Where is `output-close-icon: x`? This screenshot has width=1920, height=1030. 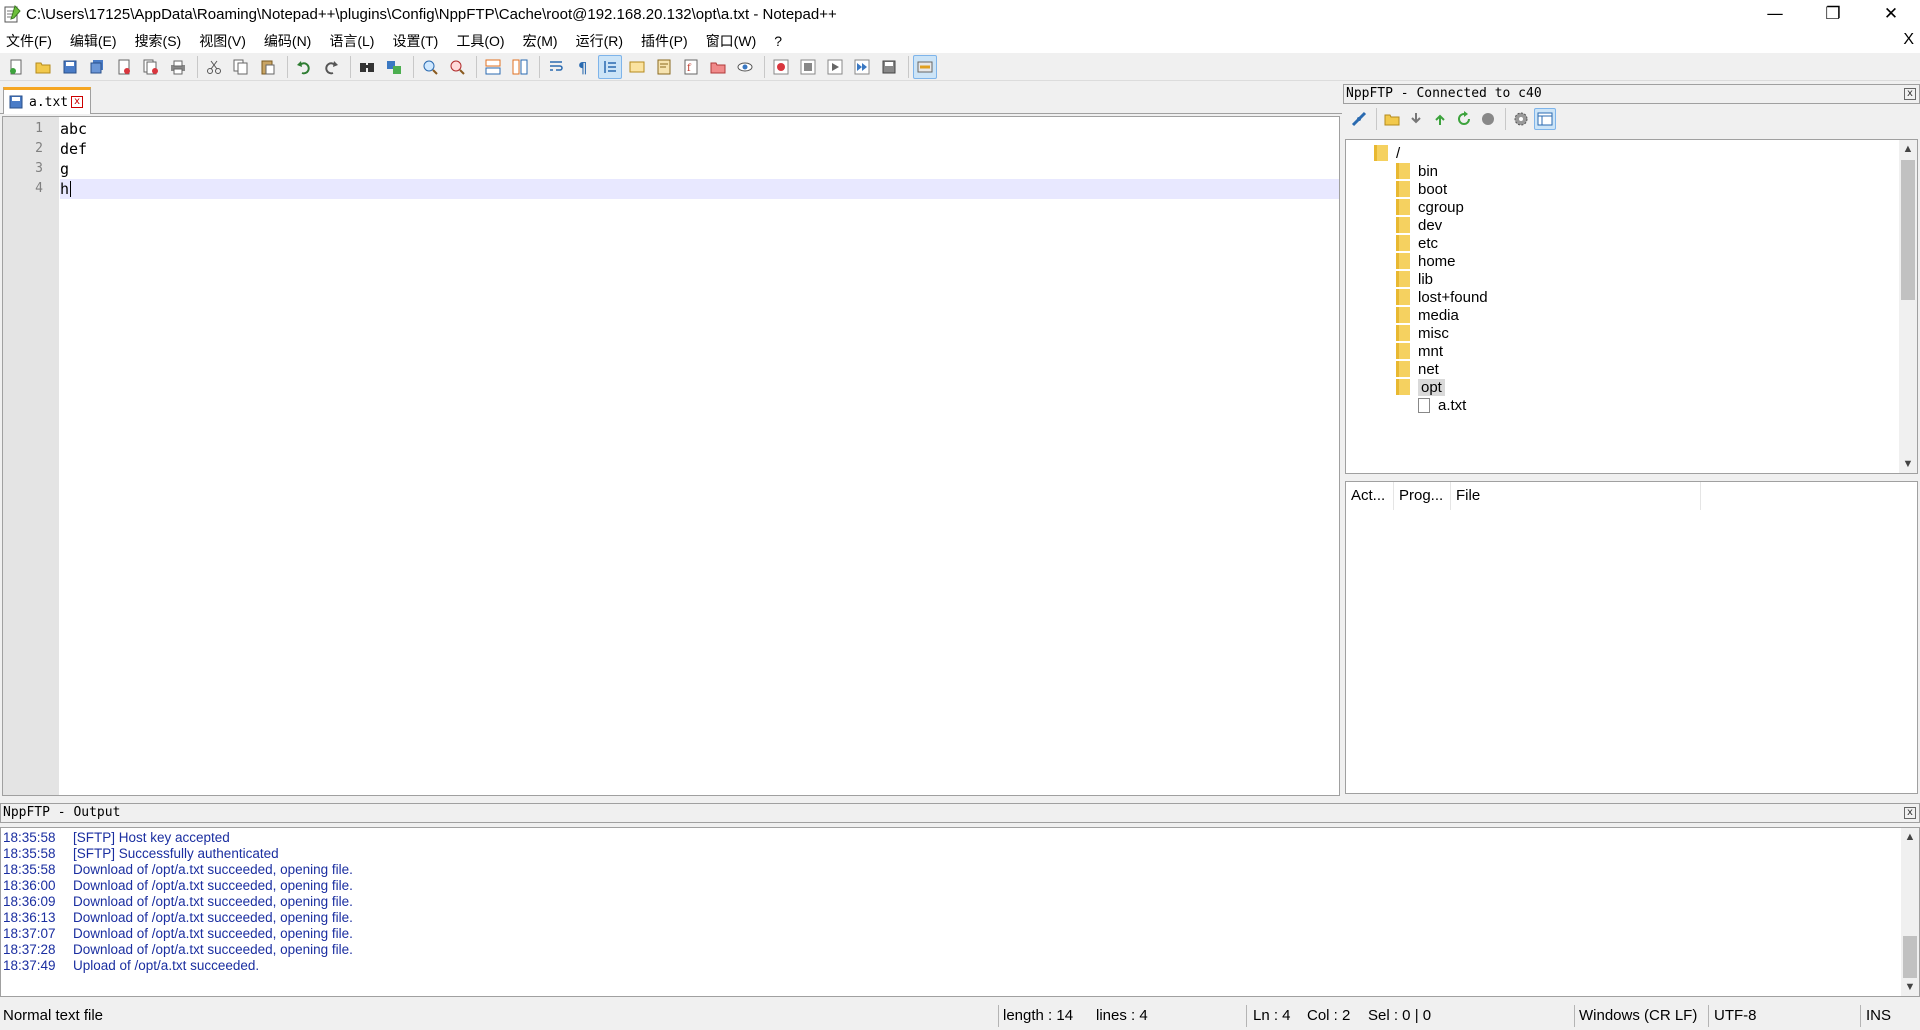
output-close-icon: x is located at coordinates (1910, 813).